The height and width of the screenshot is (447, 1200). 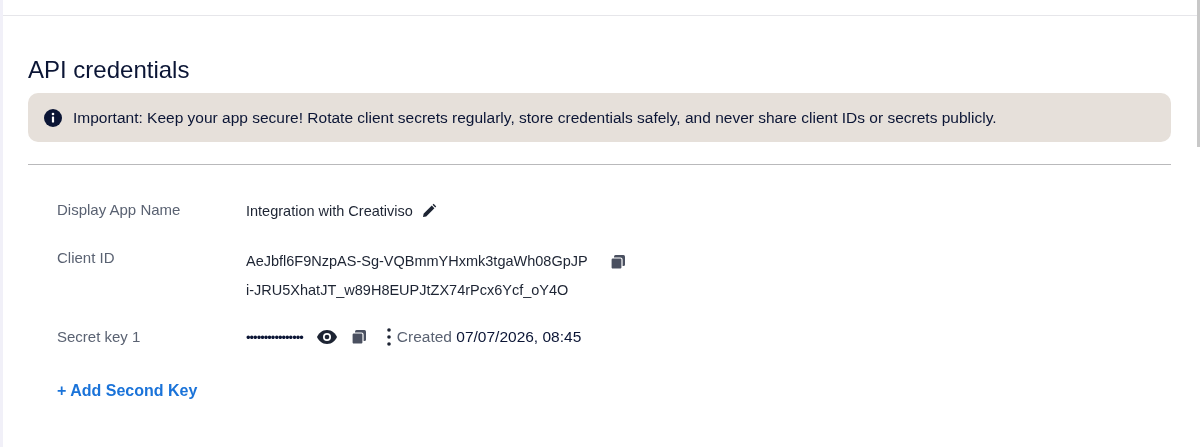 I want to click on masked-secret: ••••••••••••••••, so click(x=274, y=337).